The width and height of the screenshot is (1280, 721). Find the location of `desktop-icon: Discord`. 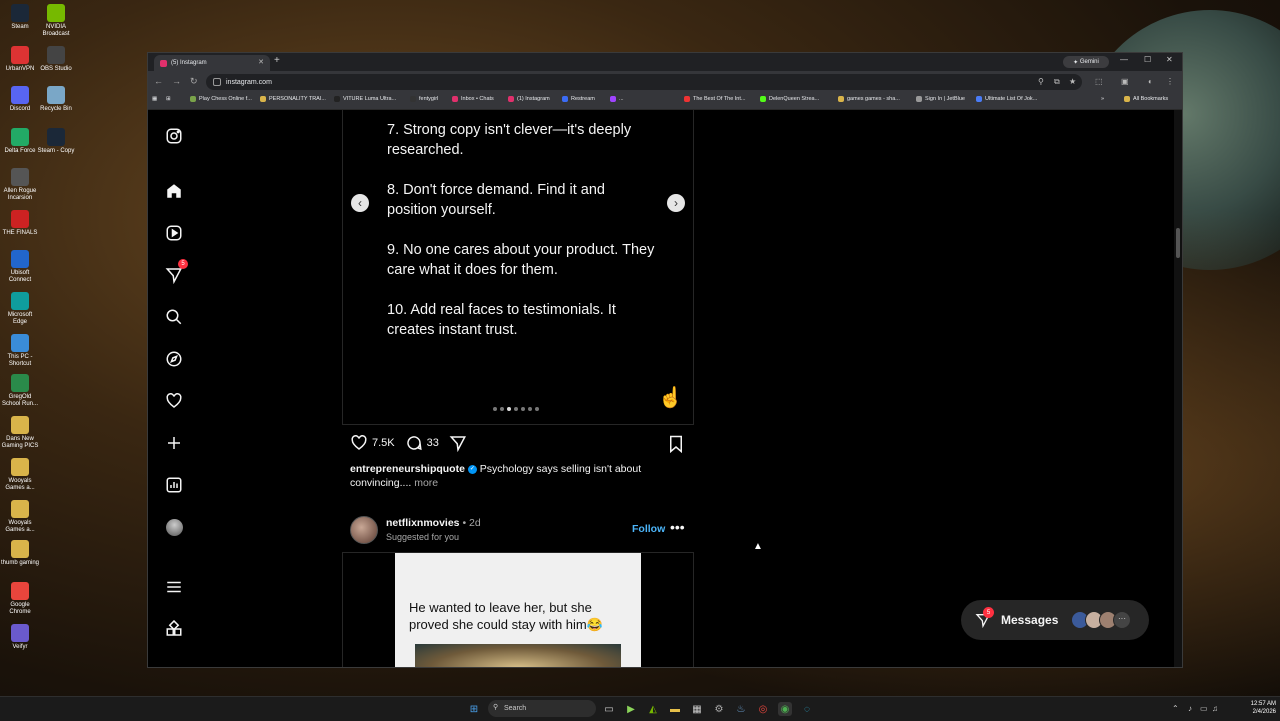

desktop-icon: Discord is located at coordinates (20, 99).